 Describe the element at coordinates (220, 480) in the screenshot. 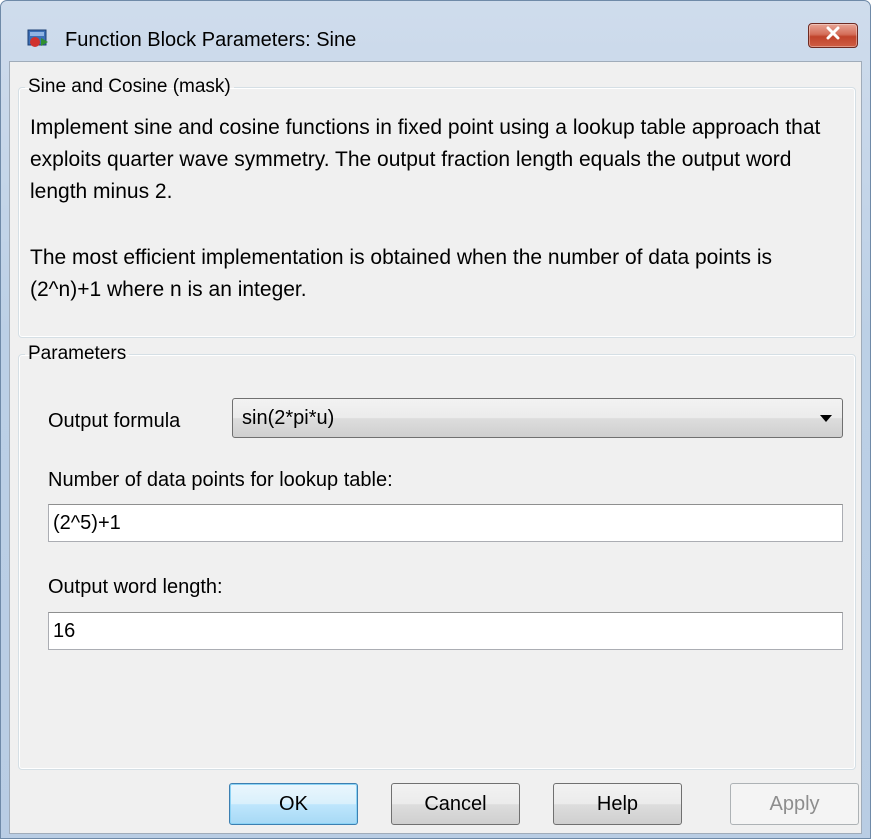

I see `data-points-label: Number of data points for lookup table:` at that location.